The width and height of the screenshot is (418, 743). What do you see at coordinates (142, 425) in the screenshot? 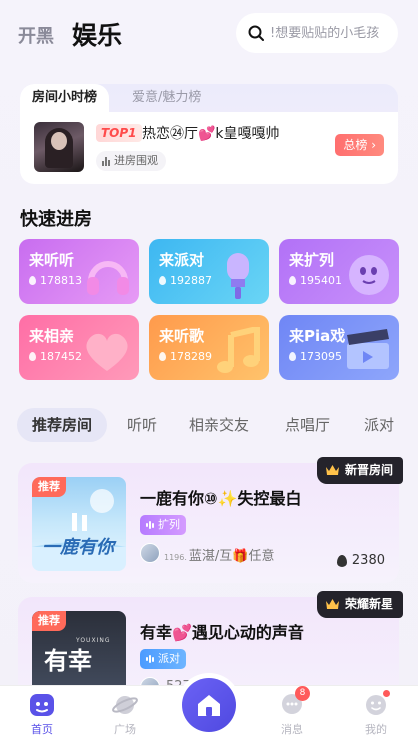
I see `tab-listen: 听听` at bounding box center [142, 425].